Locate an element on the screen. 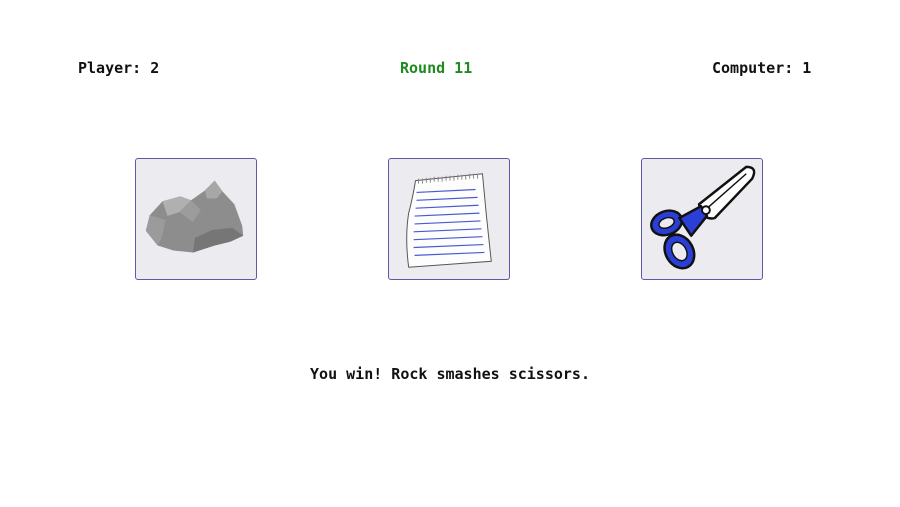 The height and width of the screenshot is (507, 900). round-label: Round 11 is located at coordinates (436, 68).